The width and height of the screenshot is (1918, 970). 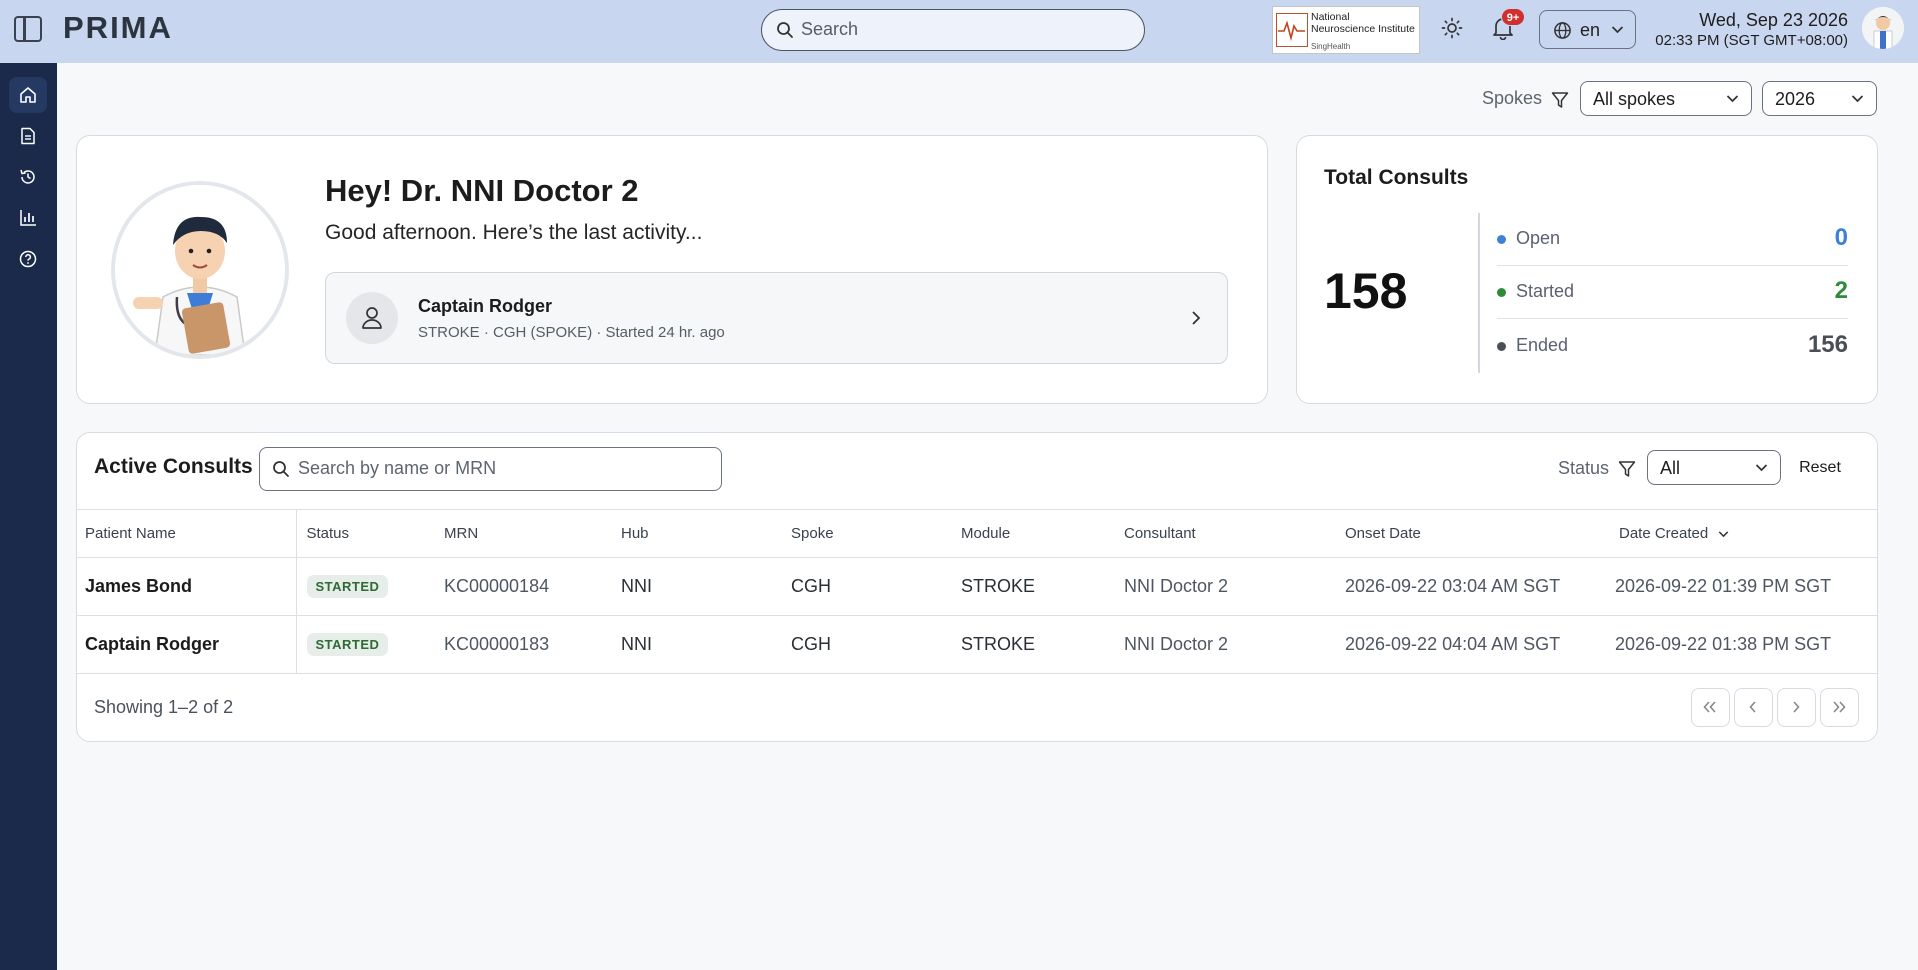 I want to click on bar-chart-icon, so click(x=28, y=218).